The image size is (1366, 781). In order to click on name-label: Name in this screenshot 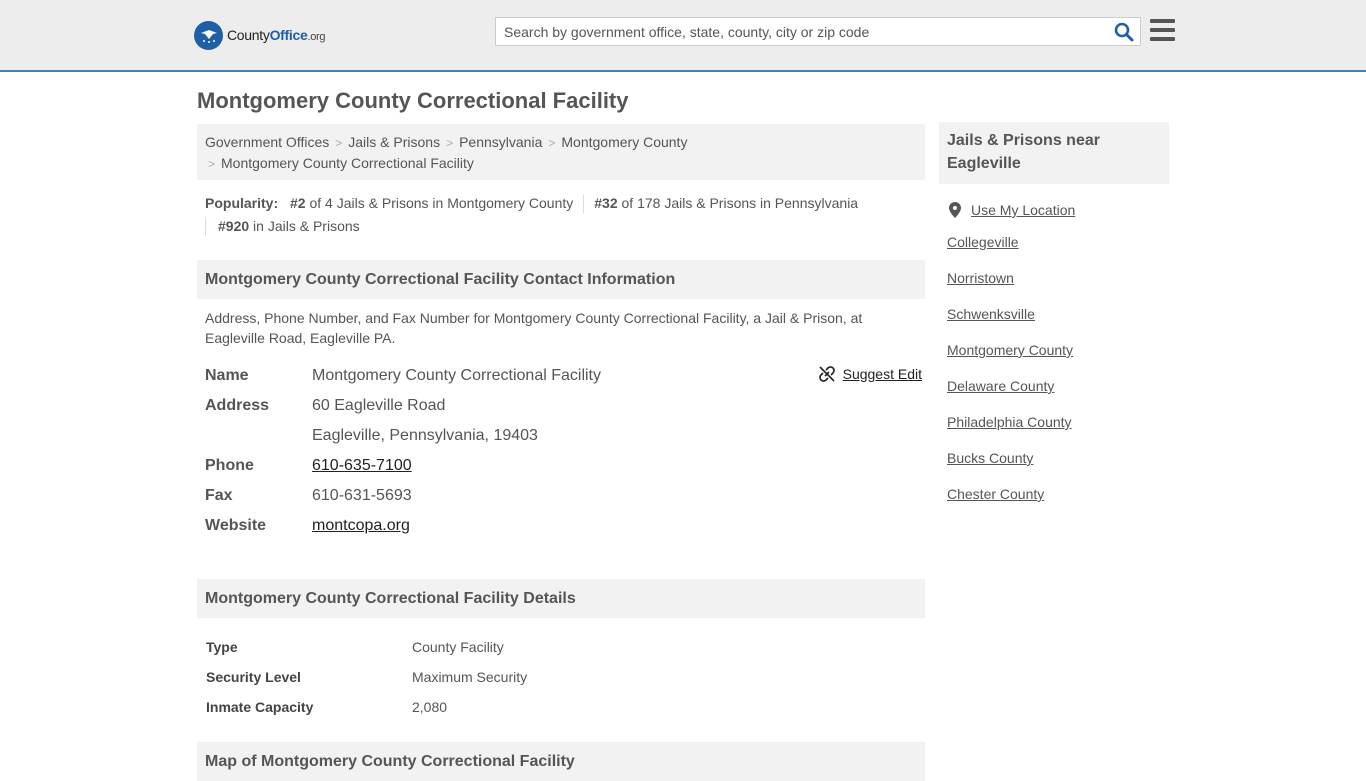, I will do `click(227, 375)`.